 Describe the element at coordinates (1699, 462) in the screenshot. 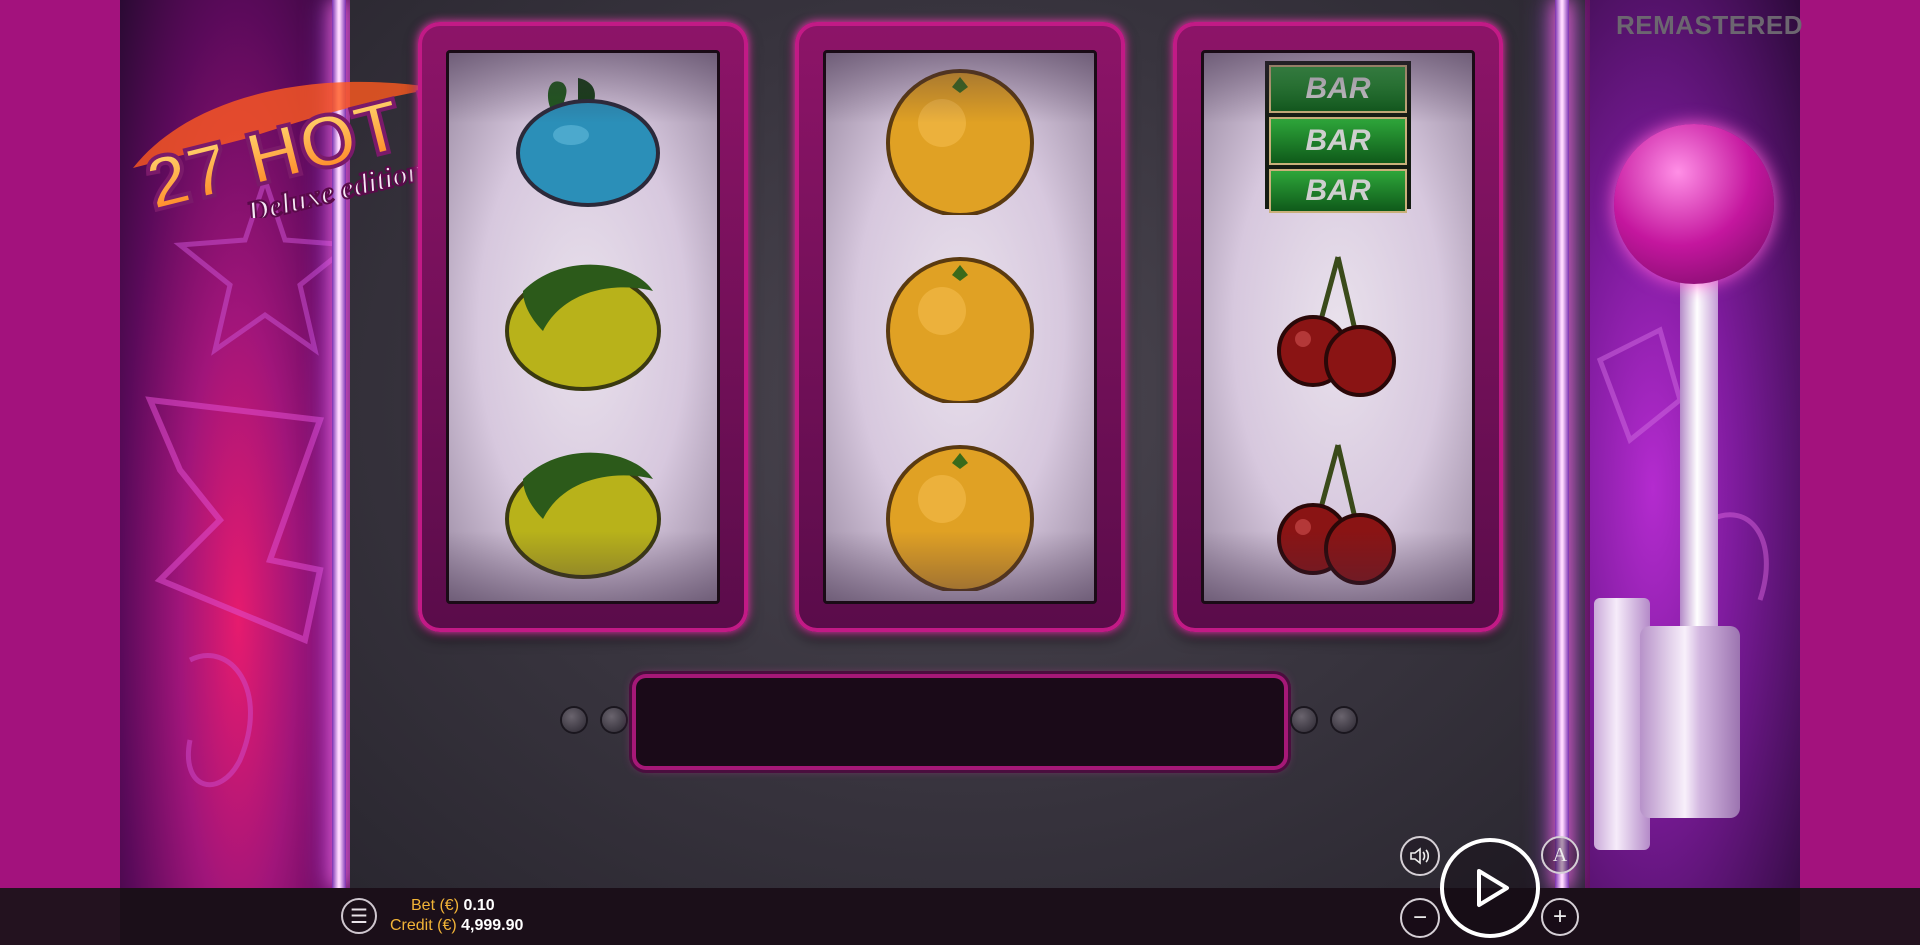

I see `lever-rod` at that location.